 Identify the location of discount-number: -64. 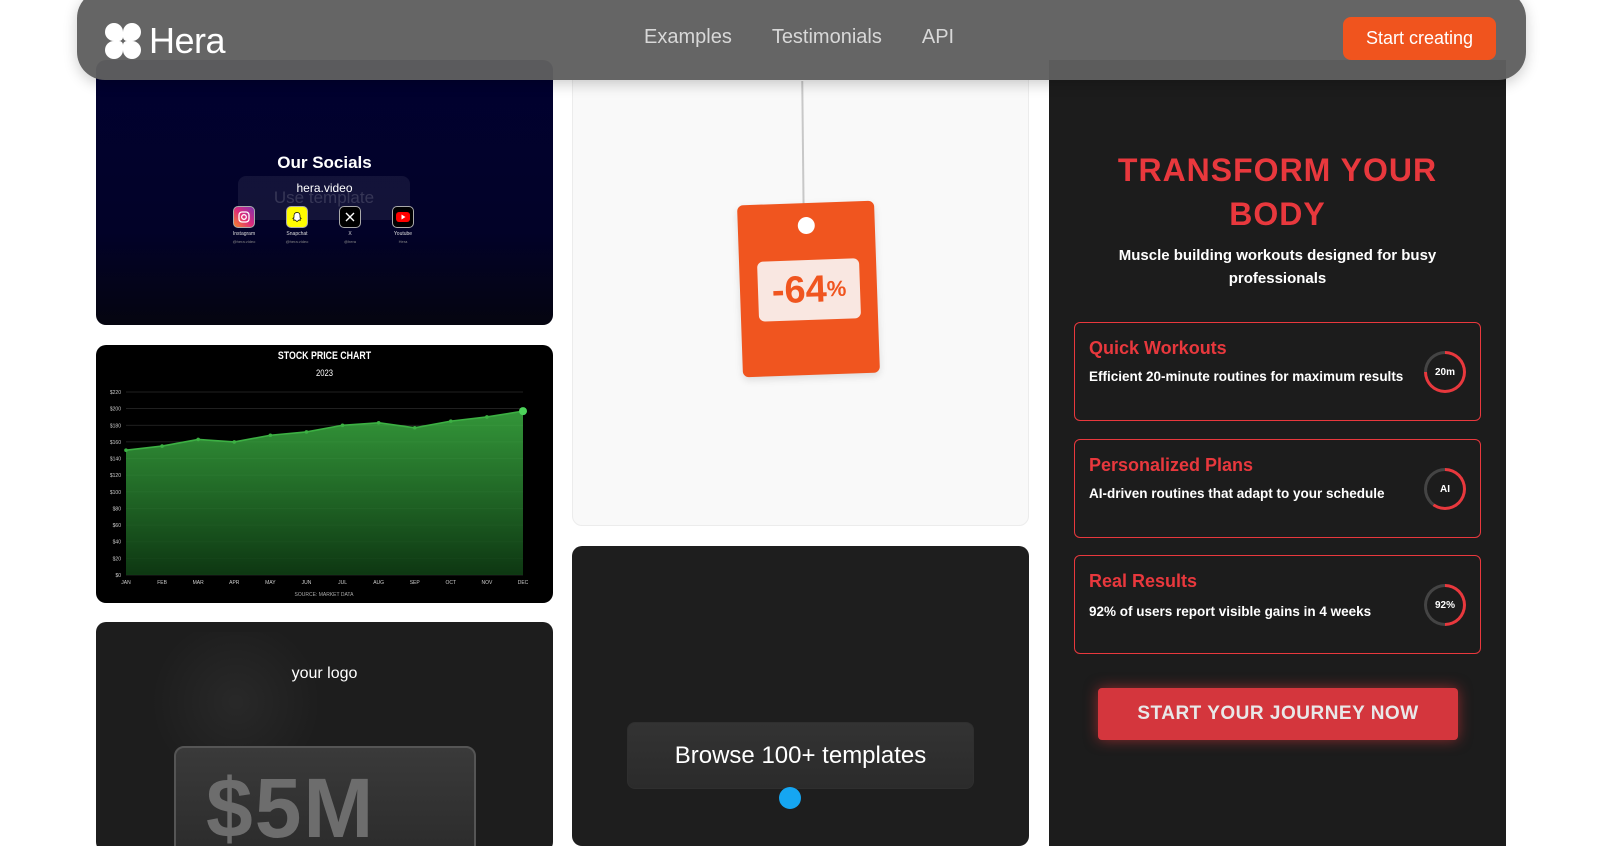
(799, 289).